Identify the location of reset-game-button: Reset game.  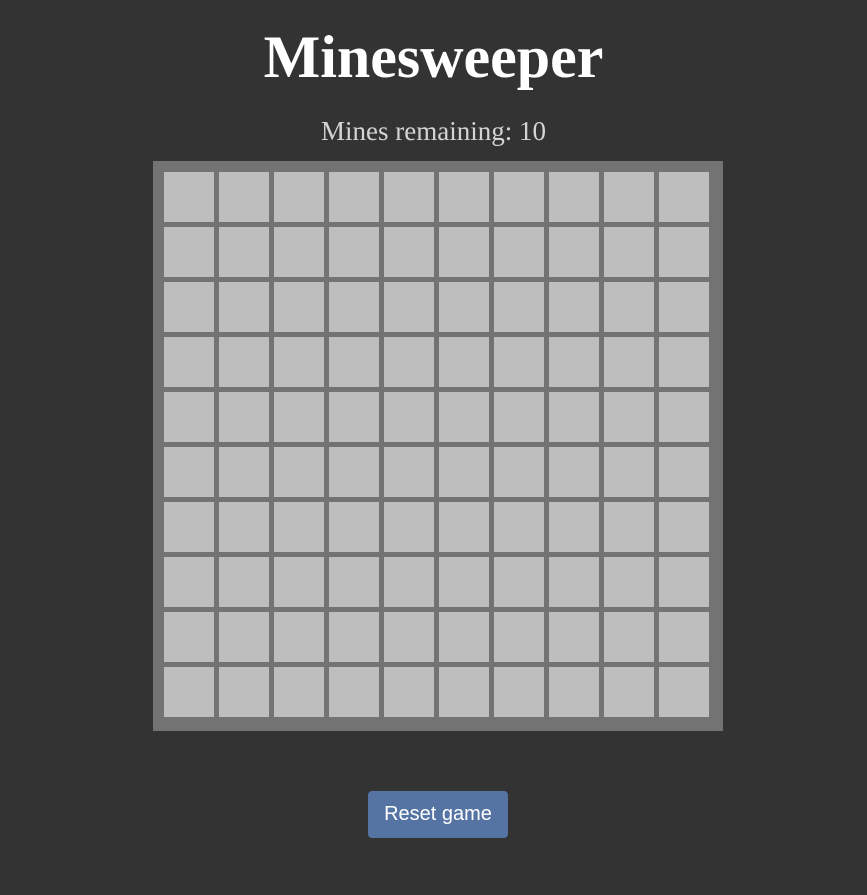
(438, 814).